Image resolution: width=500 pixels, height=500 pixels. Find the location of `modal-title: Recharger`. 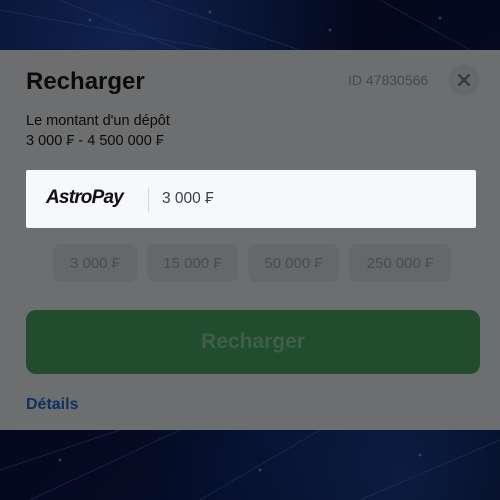

modal-title: Recharger is located at coordinates (85, 81).